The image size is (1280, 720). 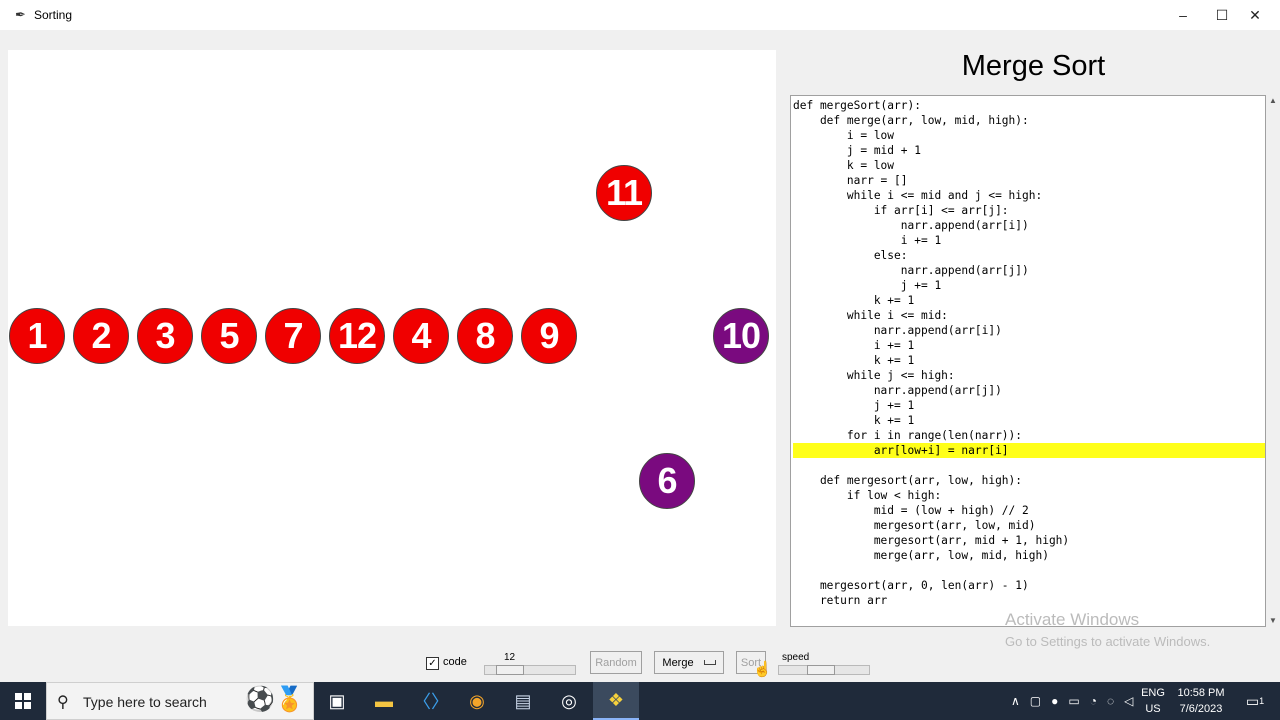 I want to click on code-line: for i in range(len(narr)):, so click(x=908, y=435).